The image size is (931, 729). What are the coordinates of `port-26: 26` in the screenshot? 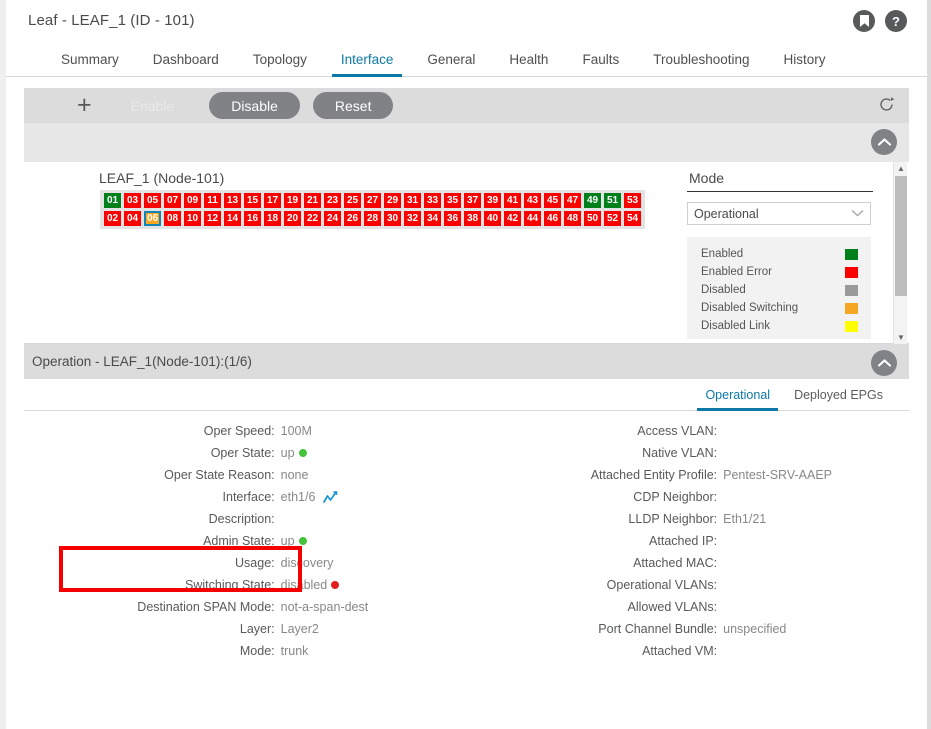 It's located at (352, 218).